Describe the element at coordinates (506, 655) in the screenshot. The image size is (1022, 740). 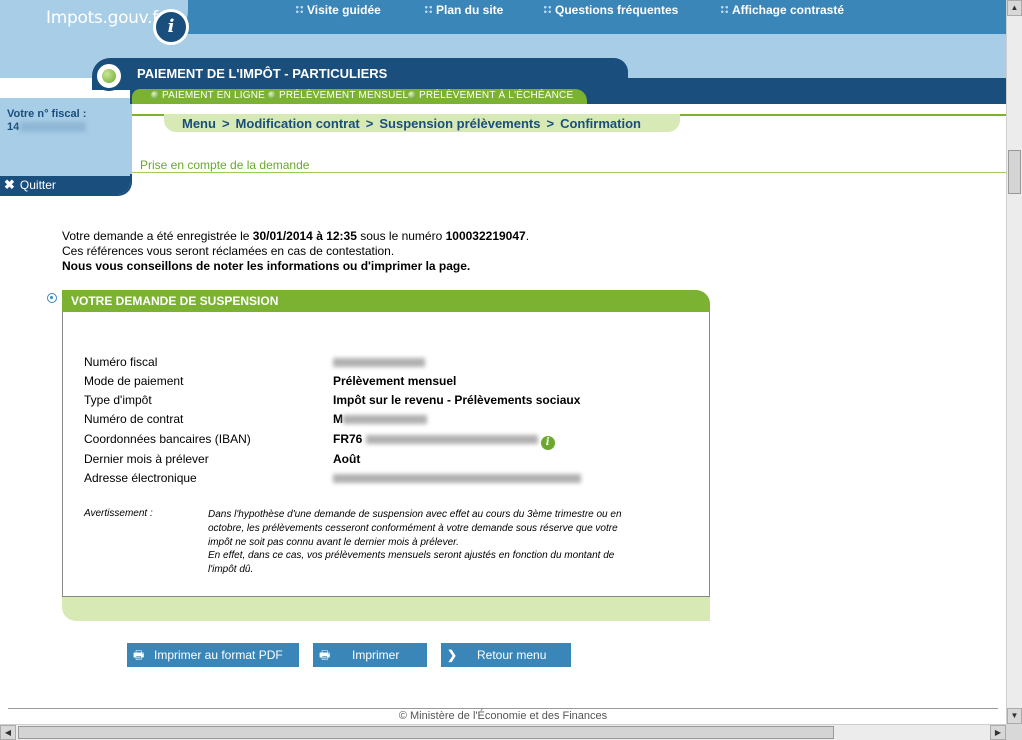
I see `back-to-menu-button: ❯ Retour menu` at that location.